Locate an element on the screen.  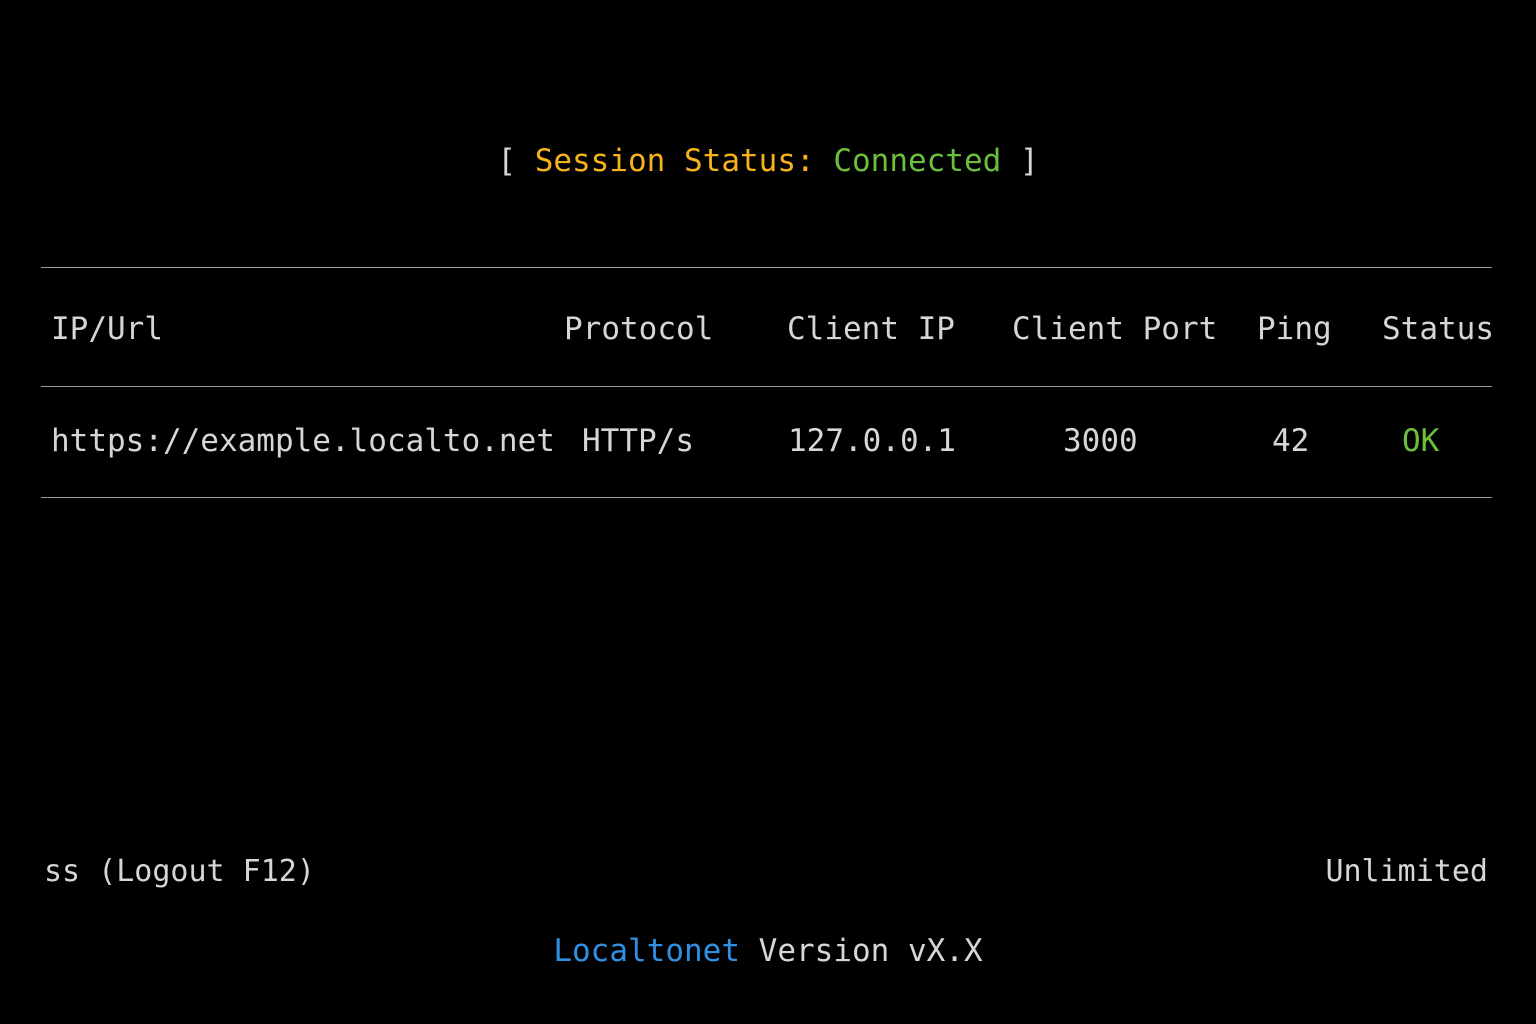
close-bracket: ] is located at coordinates (1029, 161).